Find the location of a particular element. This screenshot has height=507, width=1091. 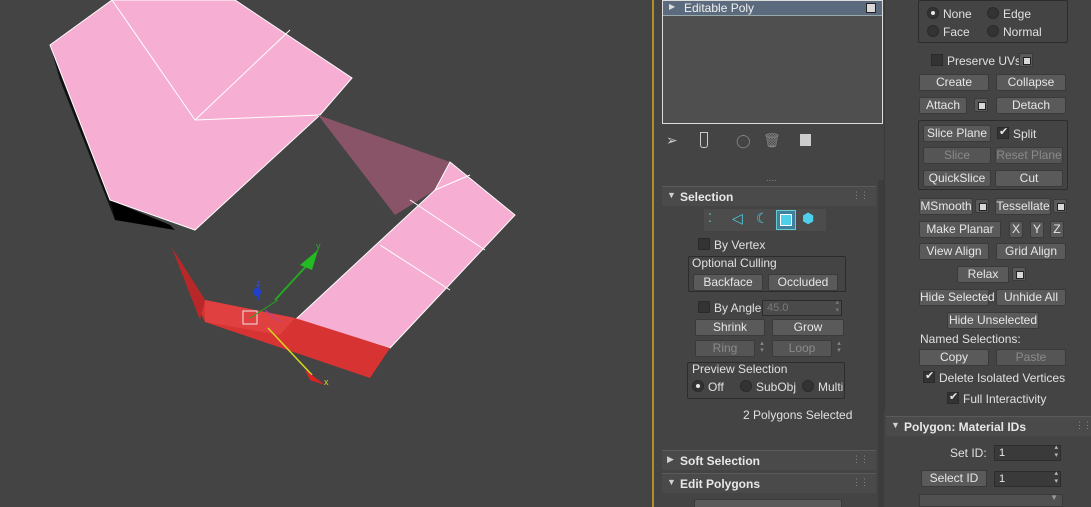

make-planar-button: Make Planar is located at coordinates (960, 229).